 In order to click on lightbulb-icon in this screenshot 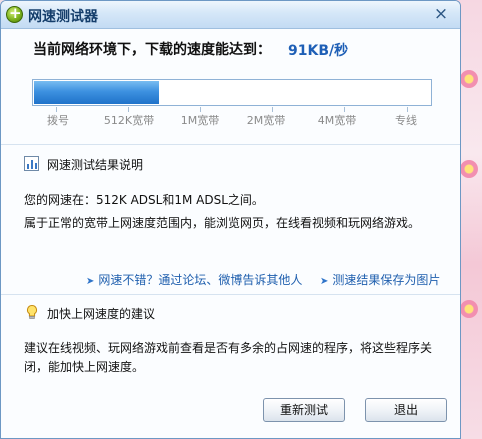, I will do `click(32, 311)`.